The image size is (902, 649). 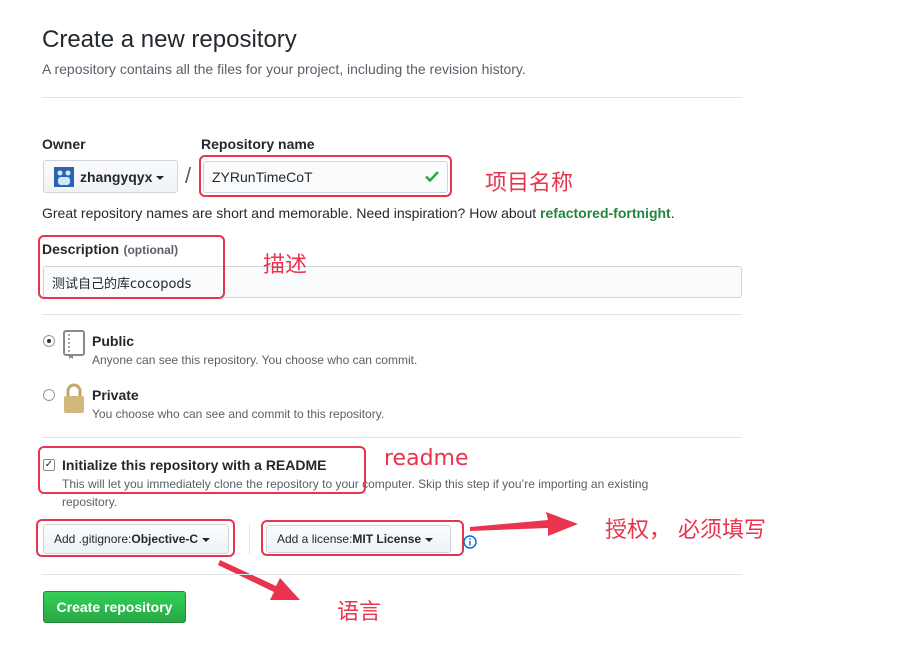 I want to click on owner-dropdown: zhangyqyx, so click(x=110, y=176).